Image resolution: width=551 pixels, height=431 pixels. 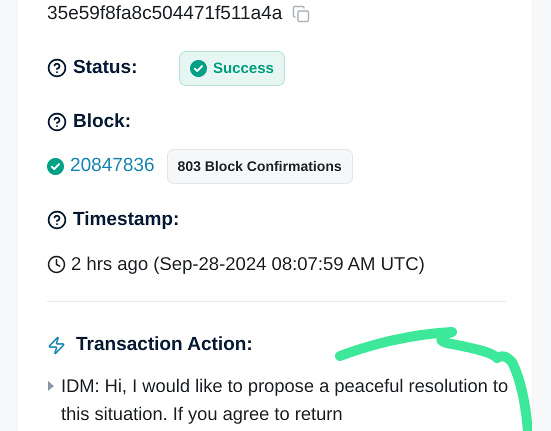 What do you see at coordinates (102, 122) in the screenshot?
I see `block-label: Block:` at bounding box center [102, 122].